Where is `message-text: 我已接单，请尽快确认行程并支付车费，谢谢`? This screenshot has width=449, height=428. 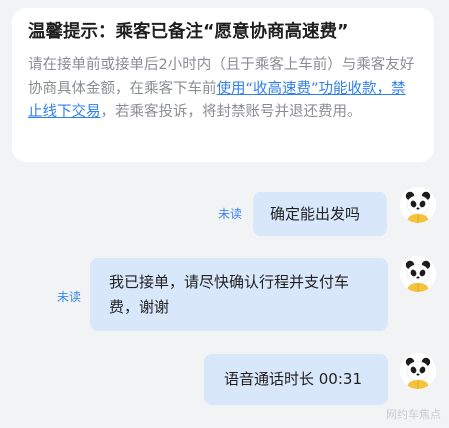 message-text: 我已接单，请尽快确认行程并支付车费，谢谢 is located at coordinates (229, 294).